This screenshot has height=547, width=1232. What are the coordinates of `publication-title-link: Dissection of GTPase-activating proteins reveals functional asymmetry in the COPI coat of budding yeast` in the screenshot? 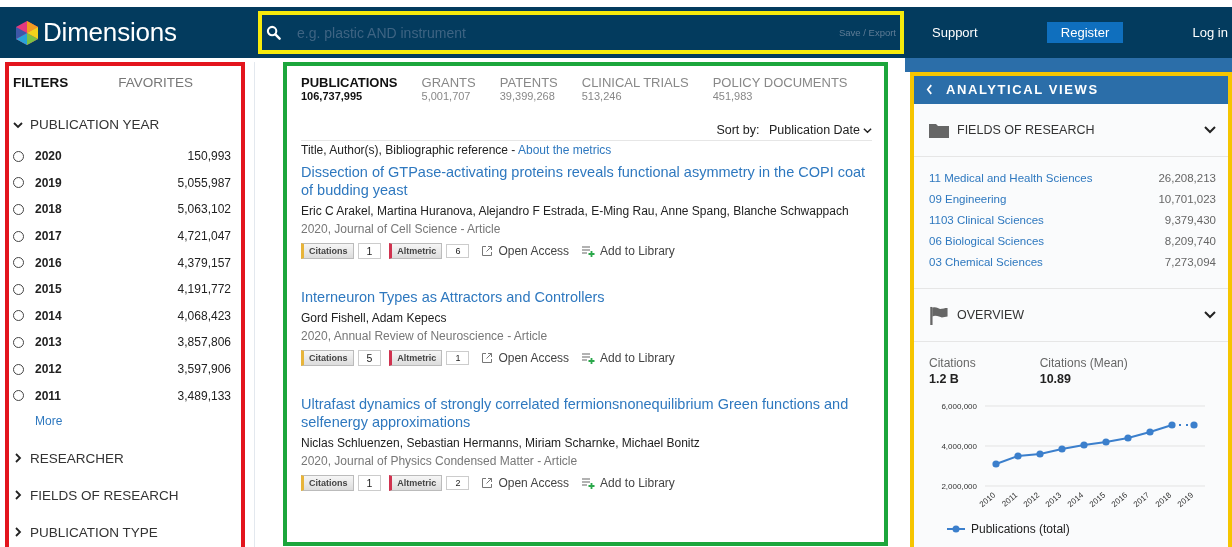 It's located at (586, 181).